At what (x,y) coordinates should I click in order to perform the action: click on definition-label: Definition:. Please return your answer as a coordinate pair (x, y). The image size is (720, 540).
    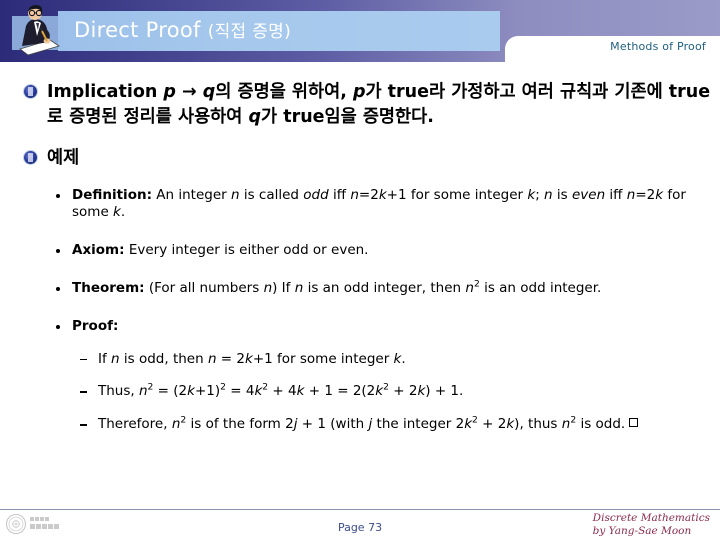
    Looking at the image, I should click on (112, 194).